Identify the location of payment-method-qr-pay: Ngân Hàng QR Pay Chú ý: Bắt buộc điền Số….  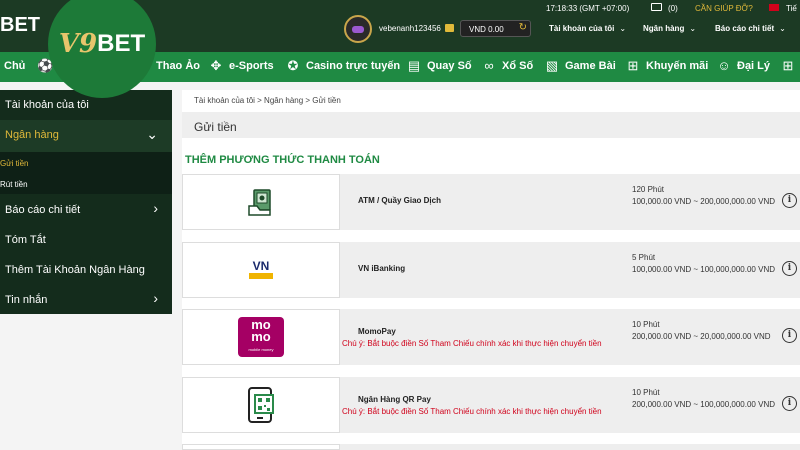
(491, 405).